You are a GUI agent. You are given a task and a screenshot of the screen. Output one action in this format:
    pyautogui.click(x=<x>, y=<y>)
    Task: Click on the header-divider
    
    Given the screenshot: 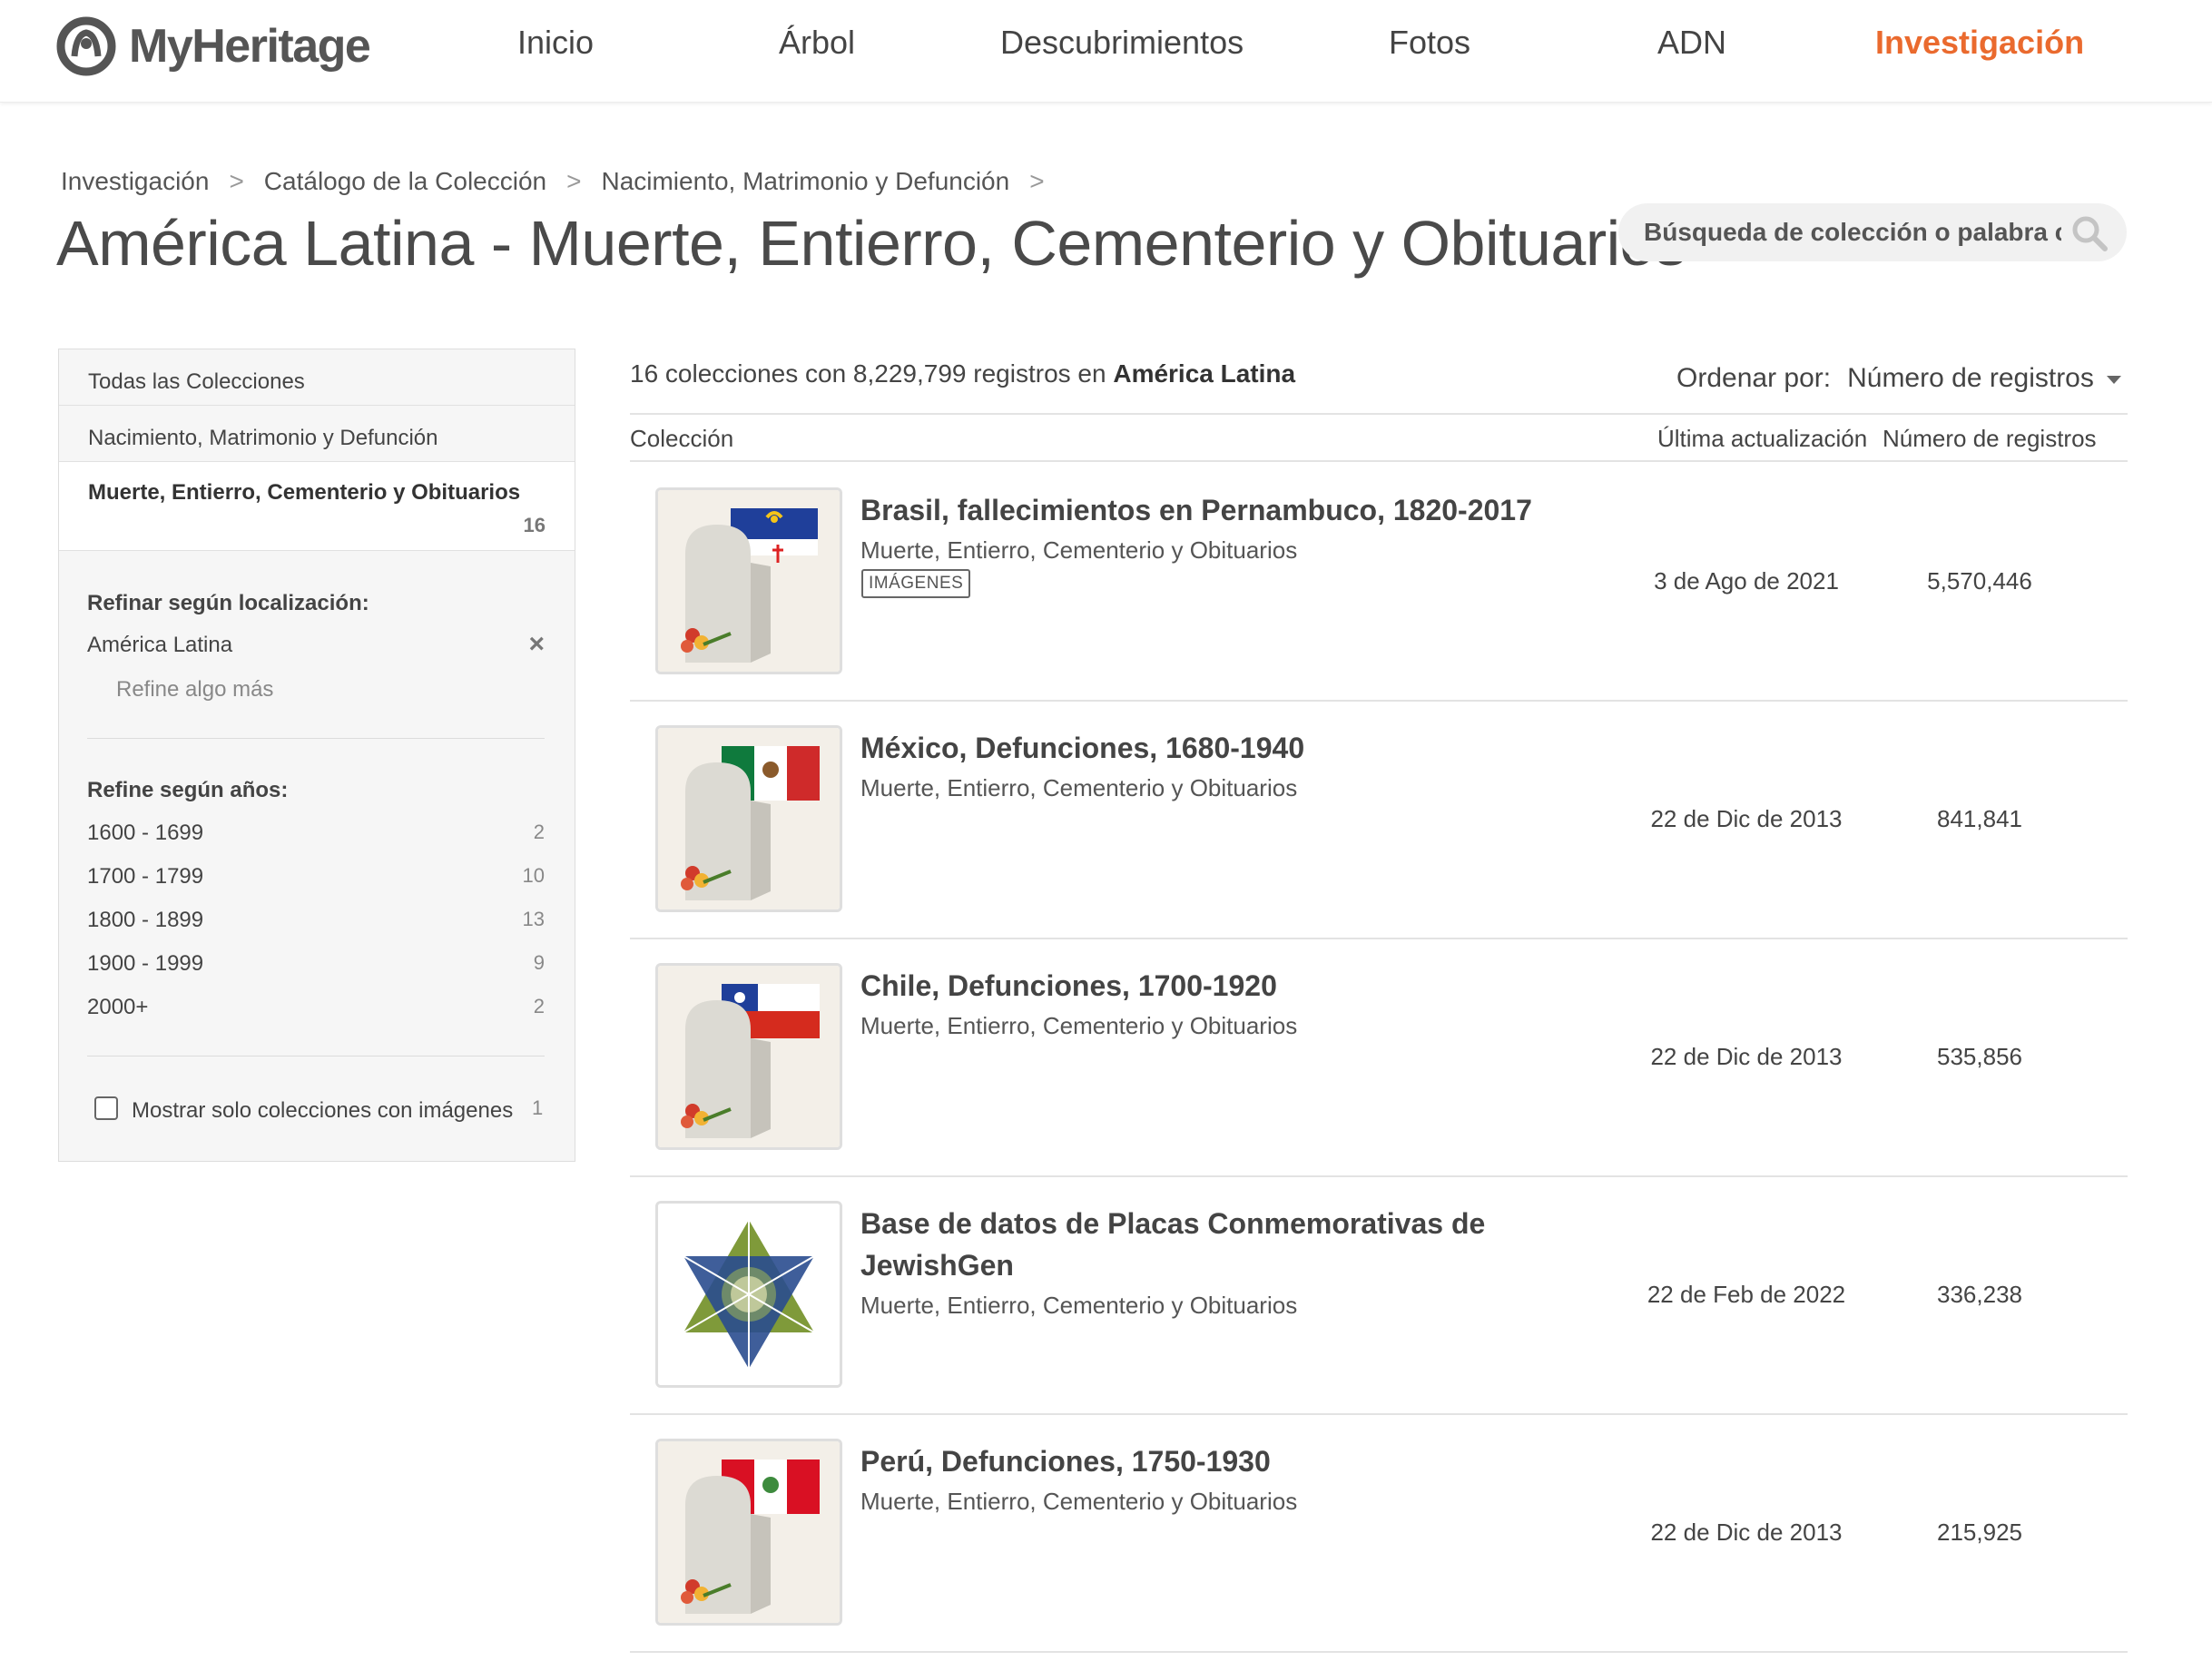 What is the action you would take?
    pyautogui.click(x=1379, y=414)
    